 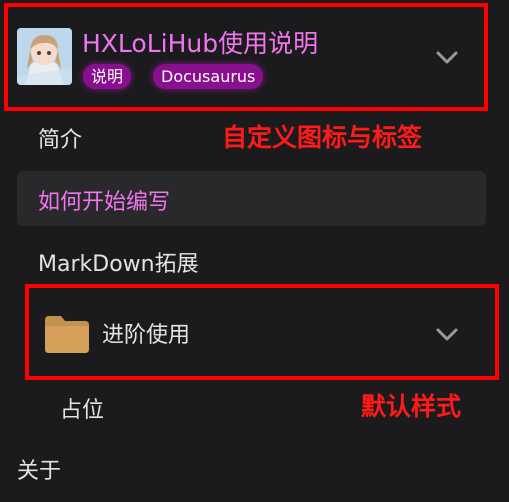 What do you see at coordinates (322, 137) in the screenshot?
I see `annotation-custom-icon-tag: 自定义图标与标签` at bounding box center [322, 137].